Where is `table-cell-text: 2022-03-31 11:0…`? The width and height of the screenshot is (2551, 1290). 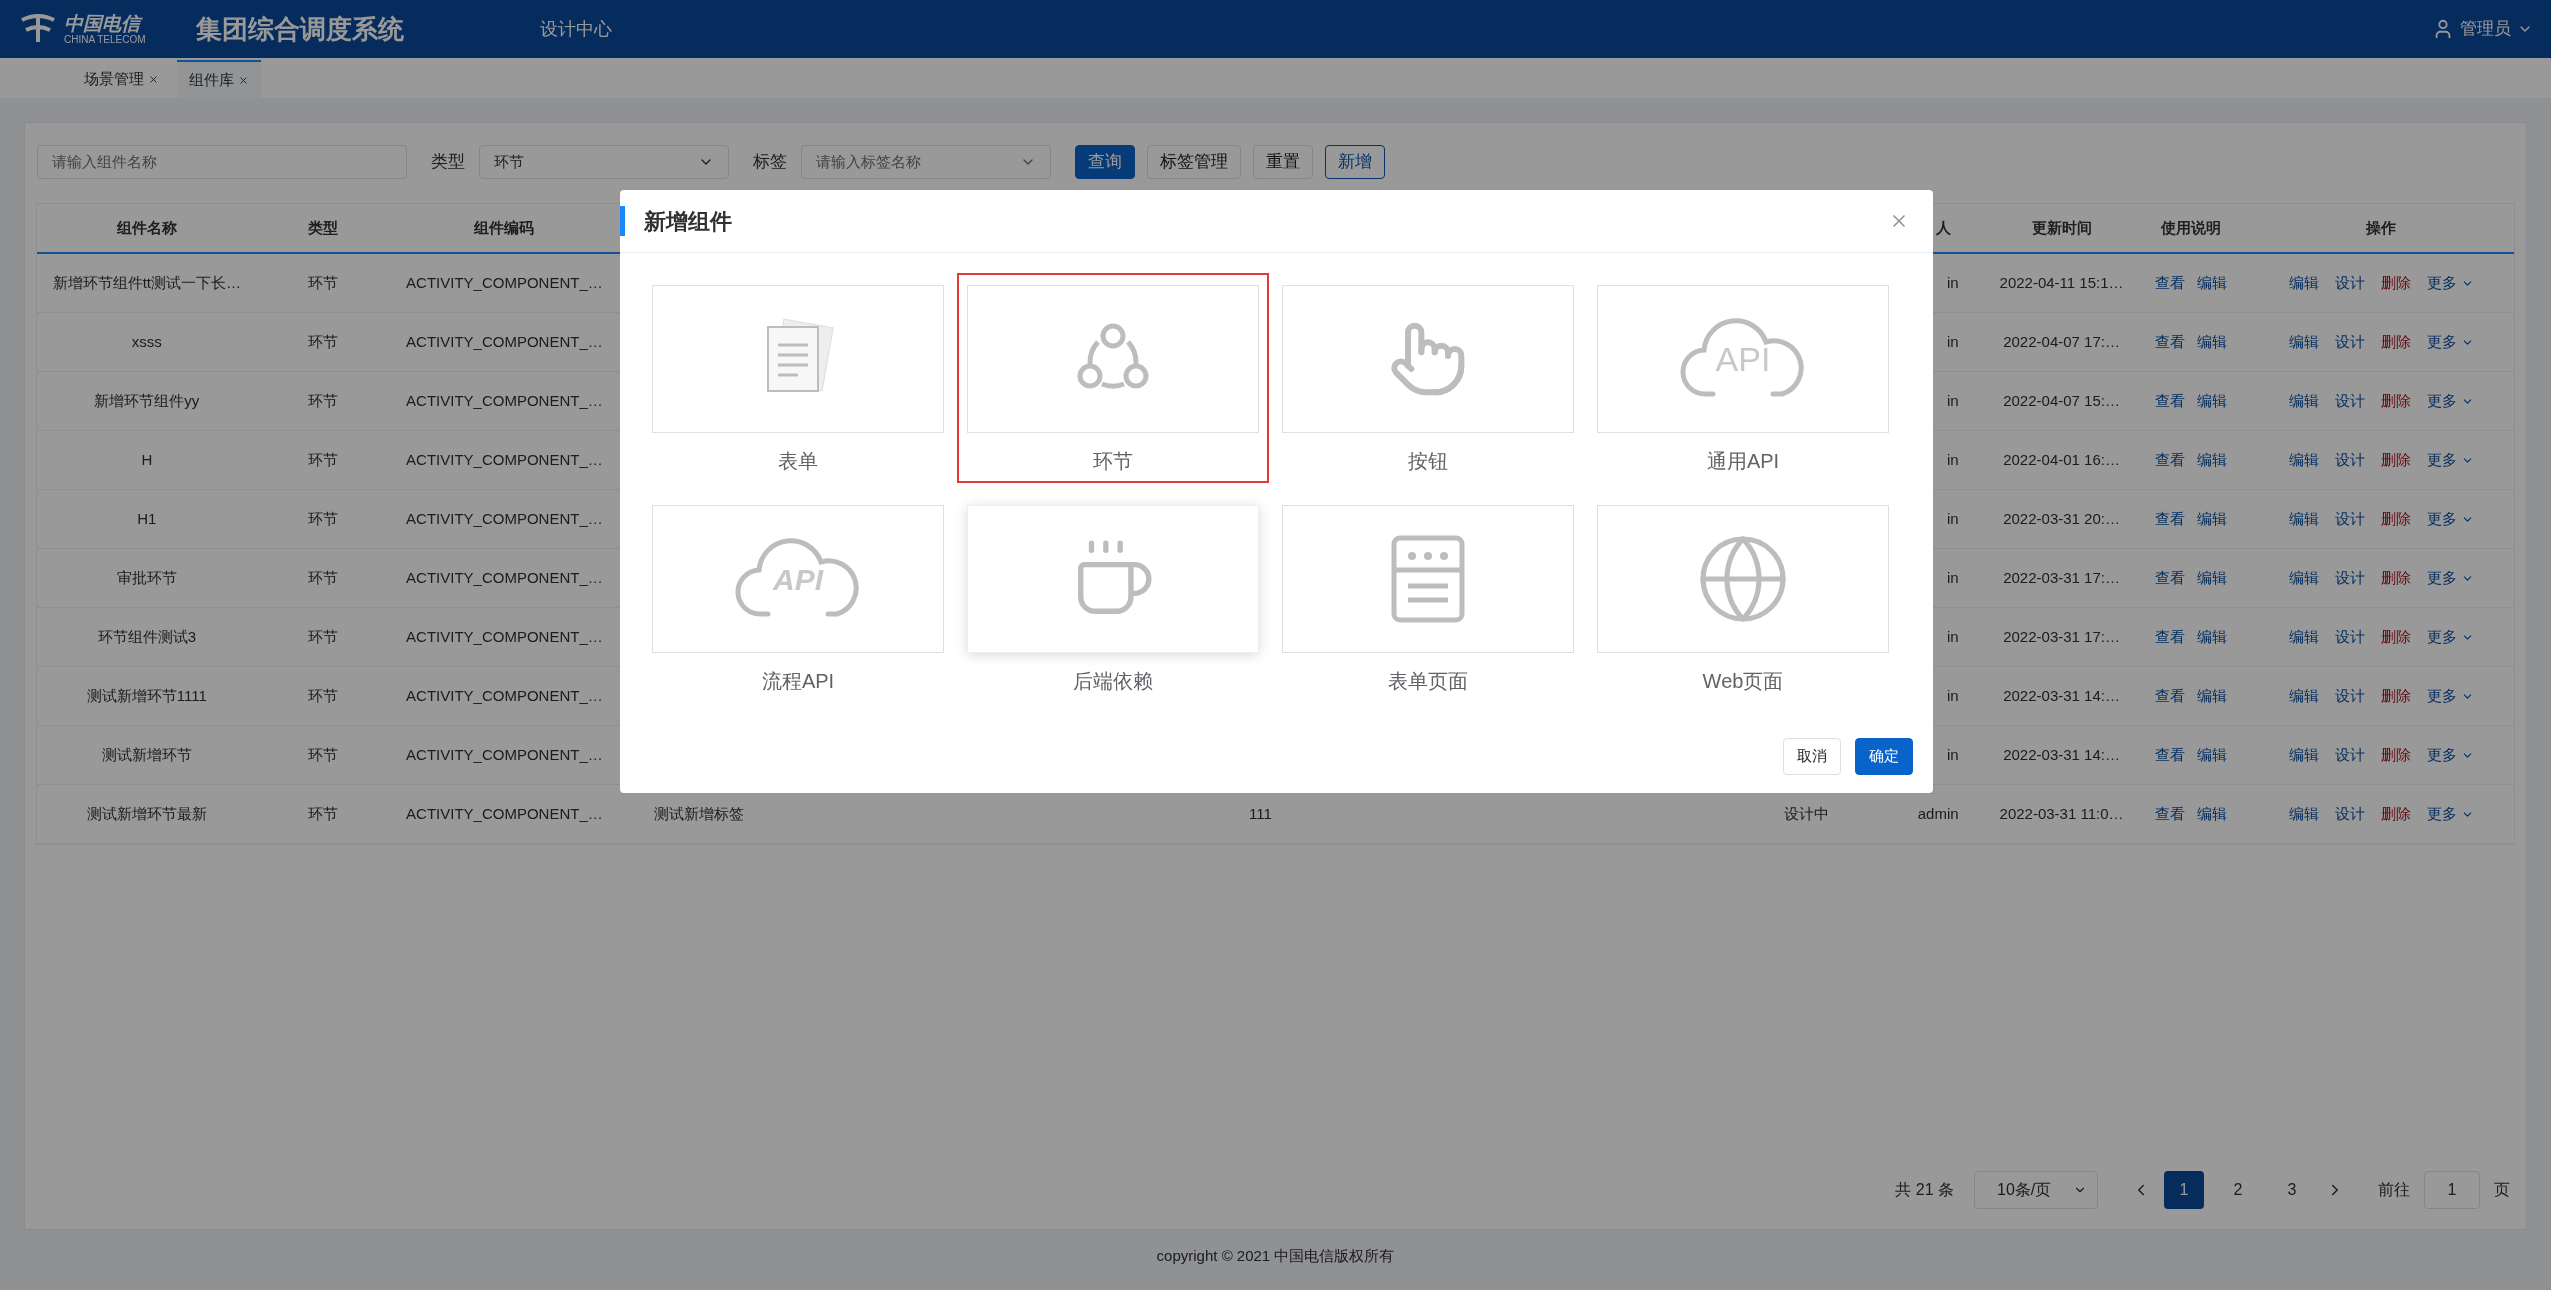
table-cell-text: 2022-03-31 11:0… is located at coordinates (2061, 813).